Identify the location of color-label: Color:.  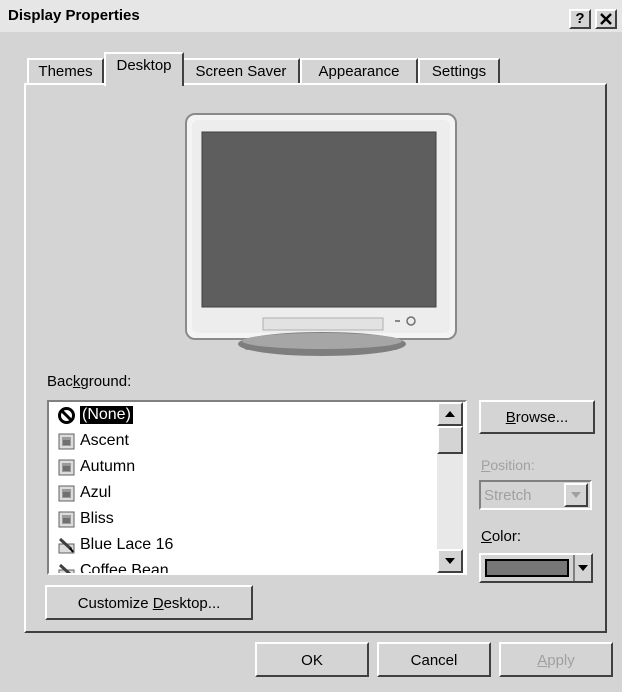
(501, 536).